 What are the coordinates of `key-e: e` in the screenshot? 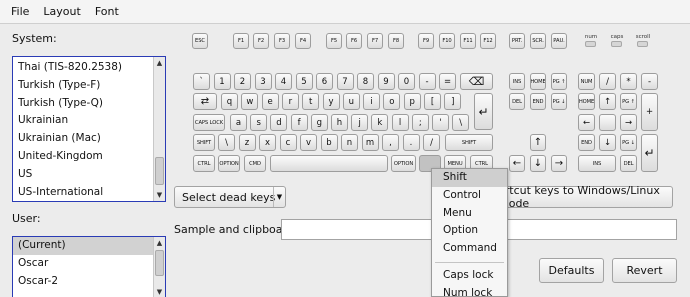 It's located at (270, 101).